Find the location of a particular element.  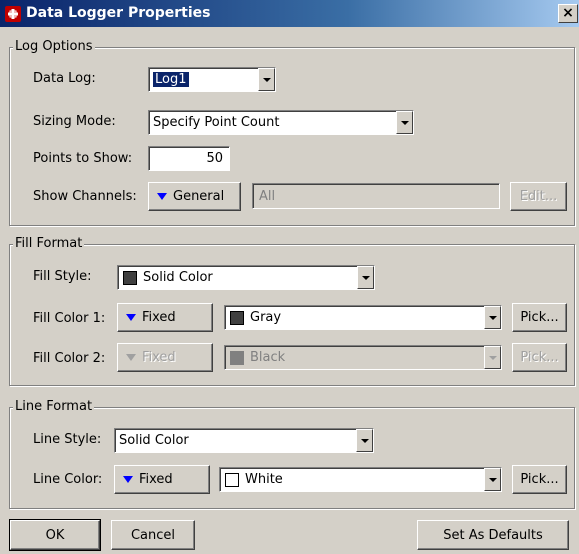

channels-general-button: General is located at coordinates (194, 196).